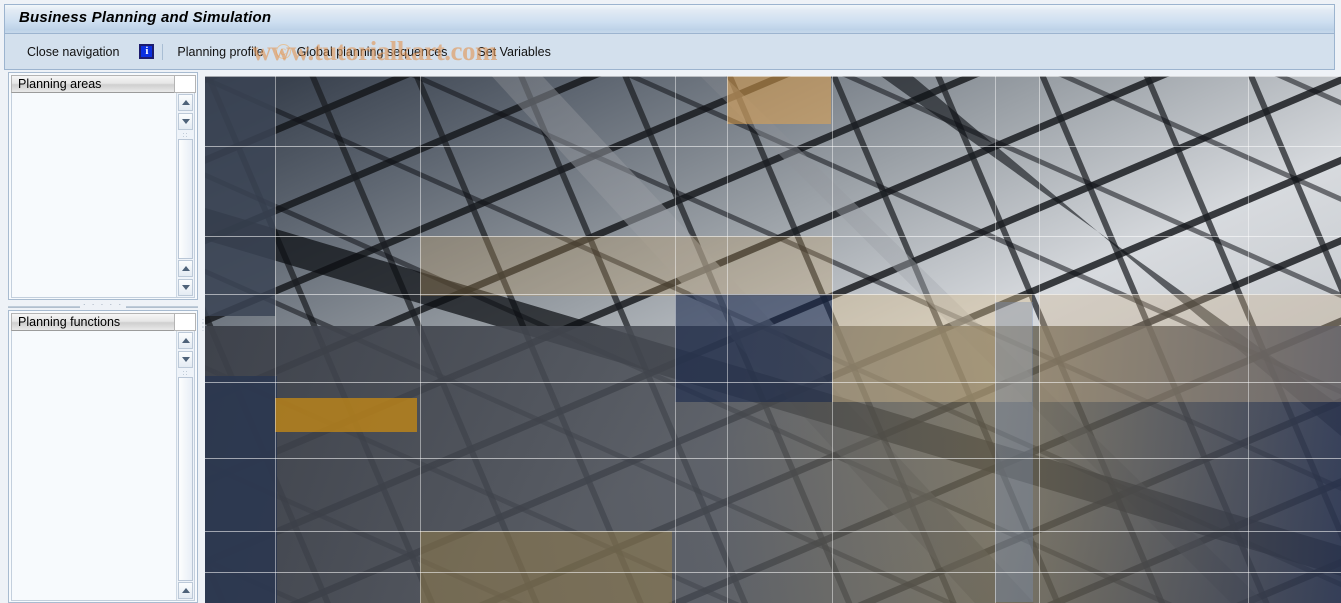 This screenshot has height=603, width=1341. I want to click on planning-functions-header: Planning functions, so click(103, 322).